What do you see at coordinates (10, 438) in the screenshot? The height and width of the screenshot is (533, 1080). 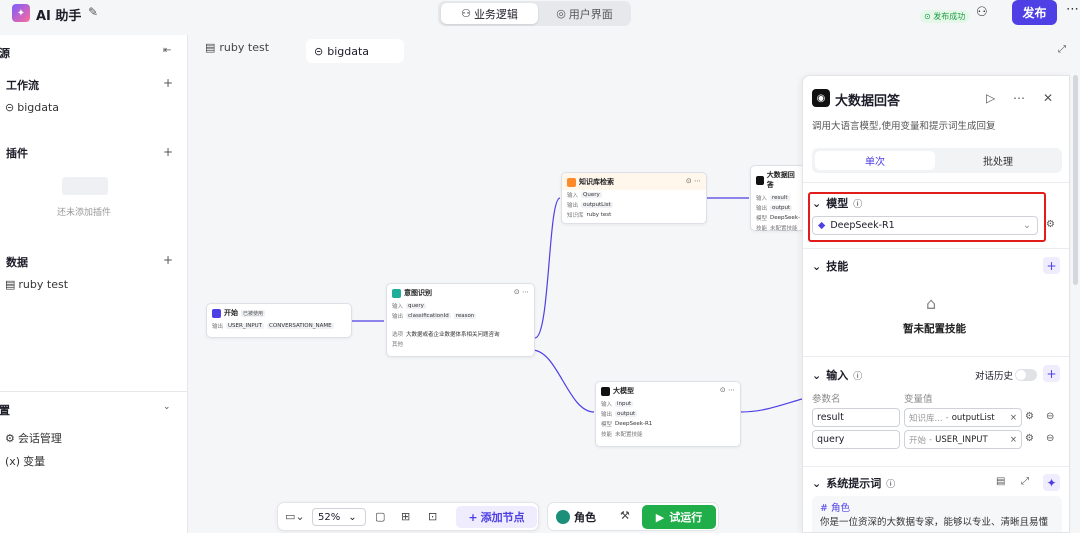 I see `session-icon: ⚙` at bounding box center [10, 438].